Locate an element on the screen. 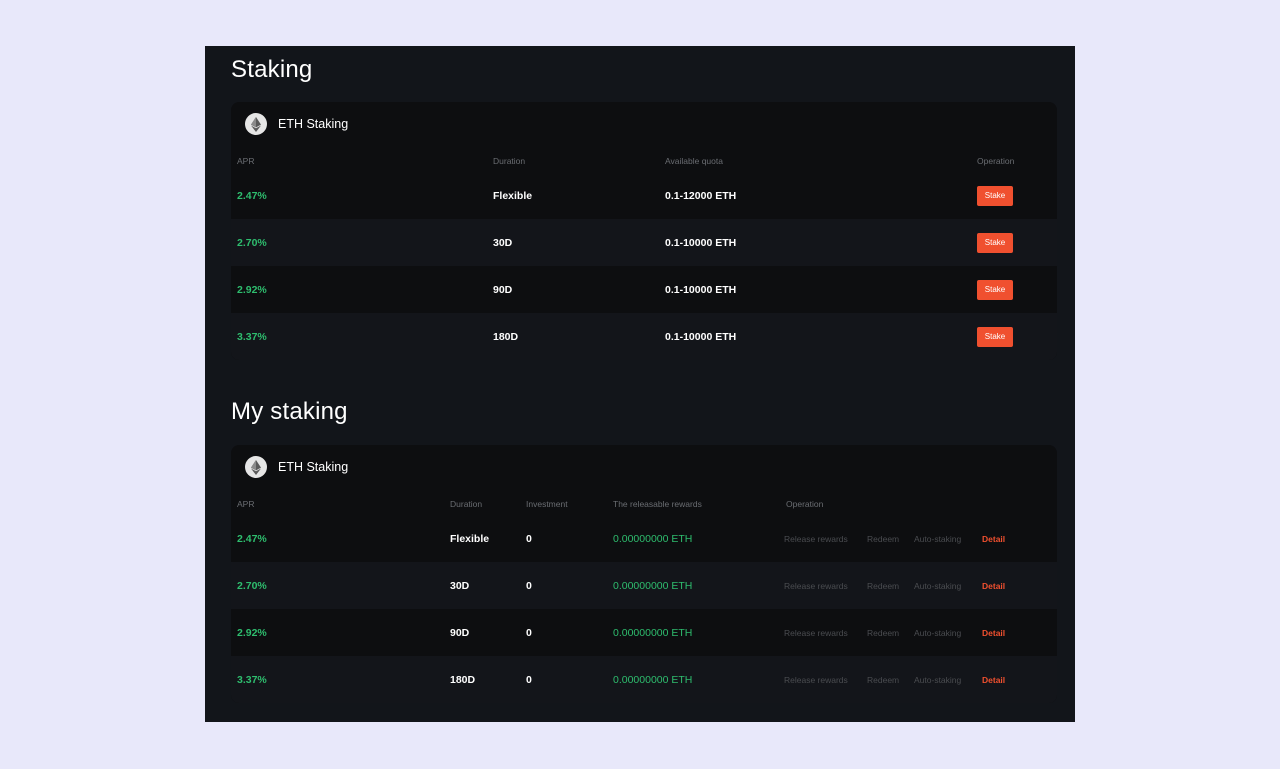 Image resolution: width=1280 pixels, height=769 pixels. table-header: APR Duration Available quota Operation is located at coordinates (644, 159).